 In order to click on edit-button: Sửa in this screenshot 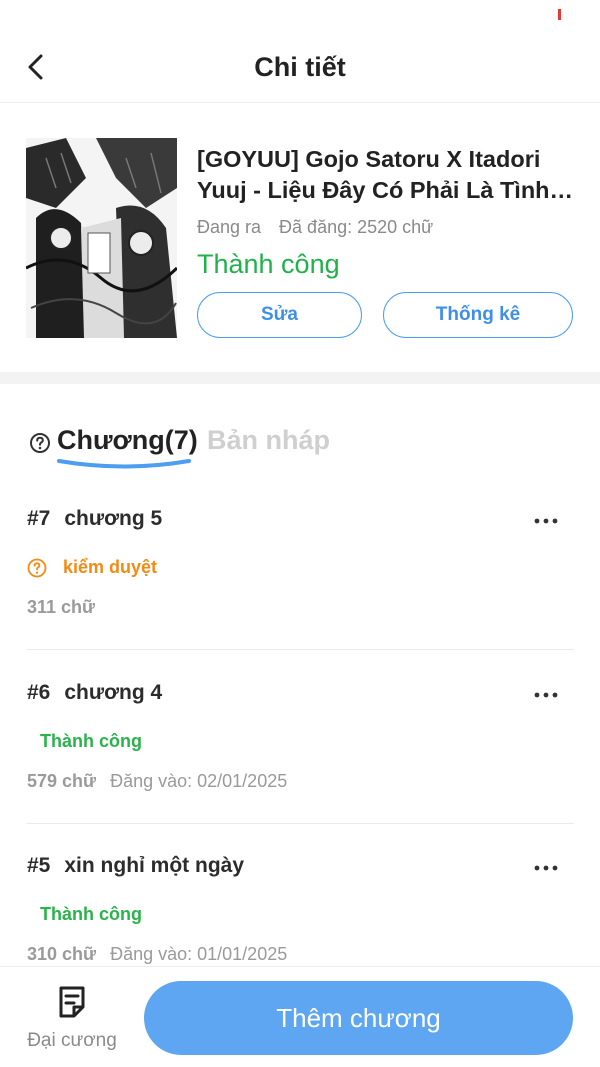, I will do `click(279, 315)`.